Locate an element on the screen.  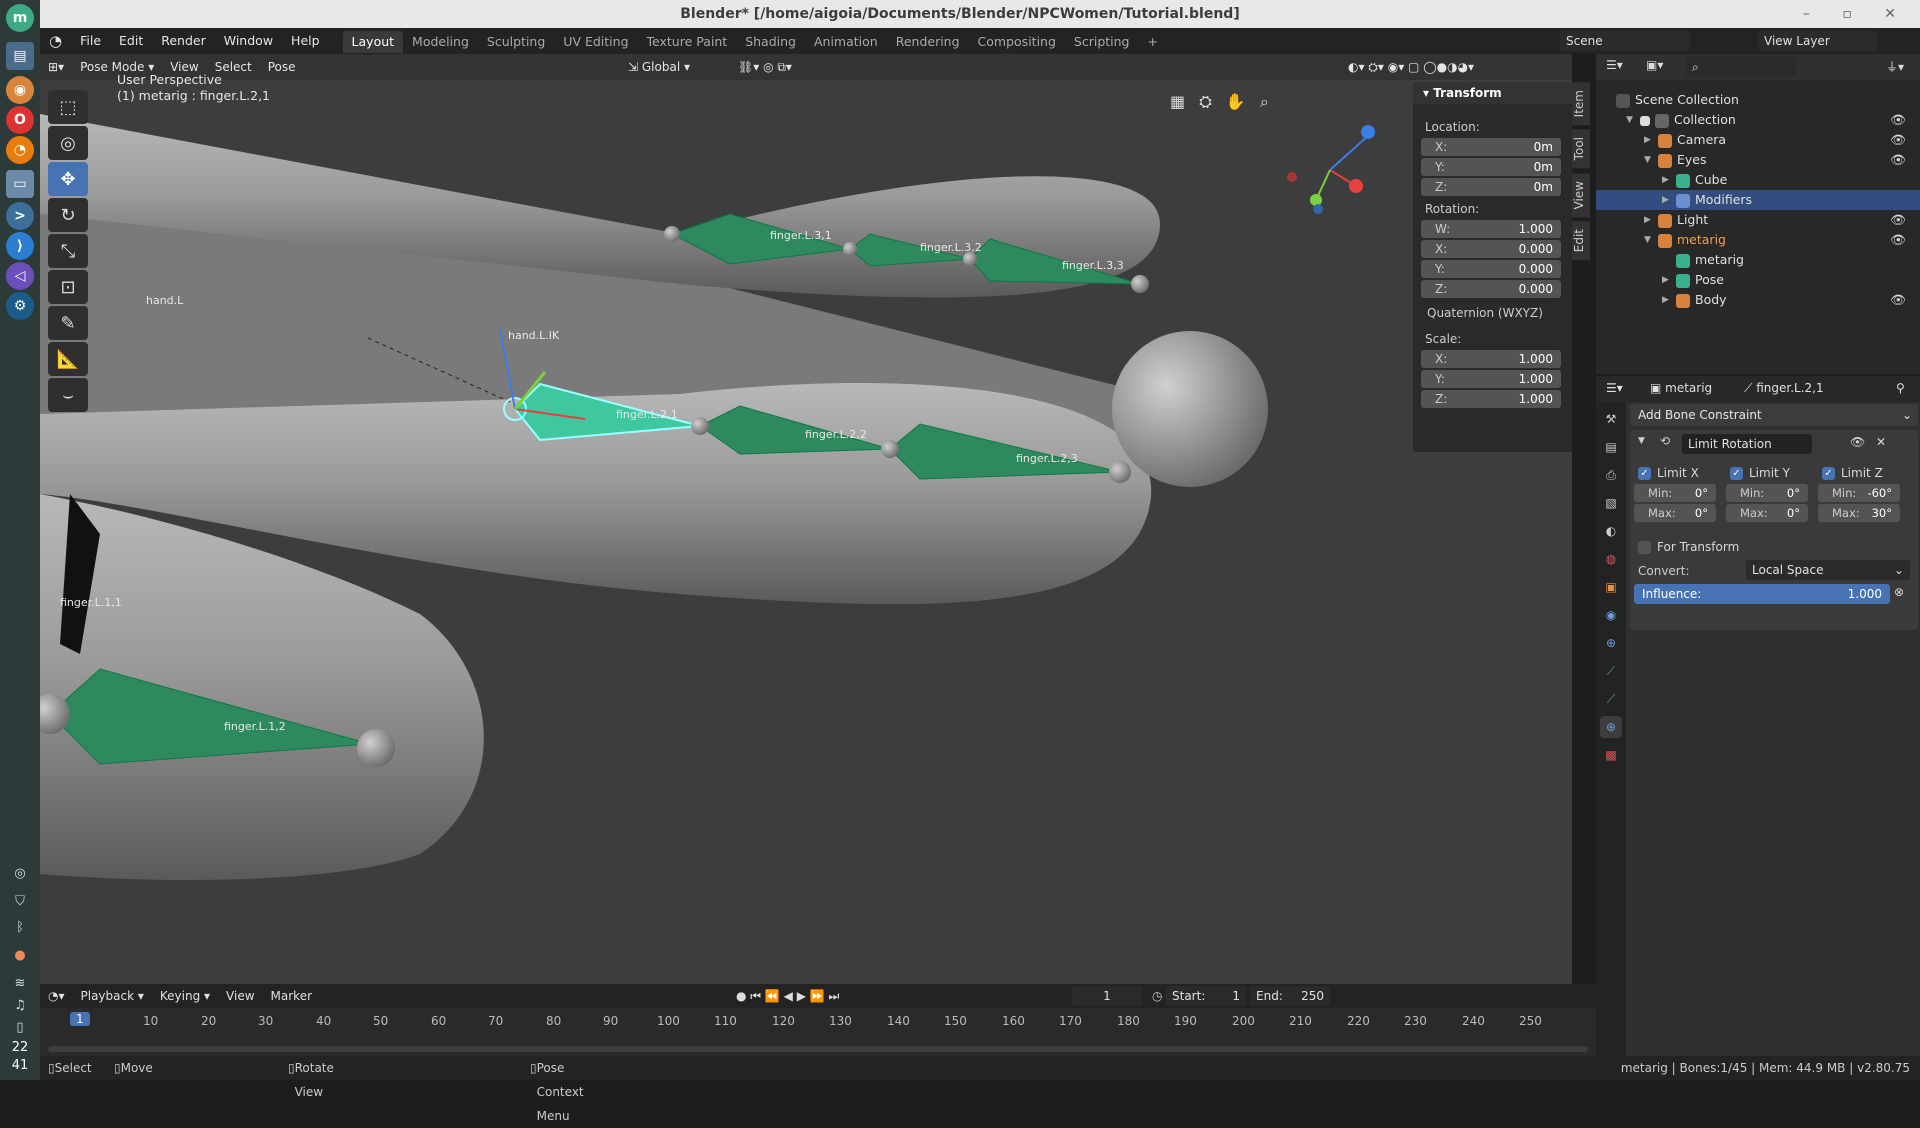
folder-icon: ▭ is located at coordinates (20, 184).